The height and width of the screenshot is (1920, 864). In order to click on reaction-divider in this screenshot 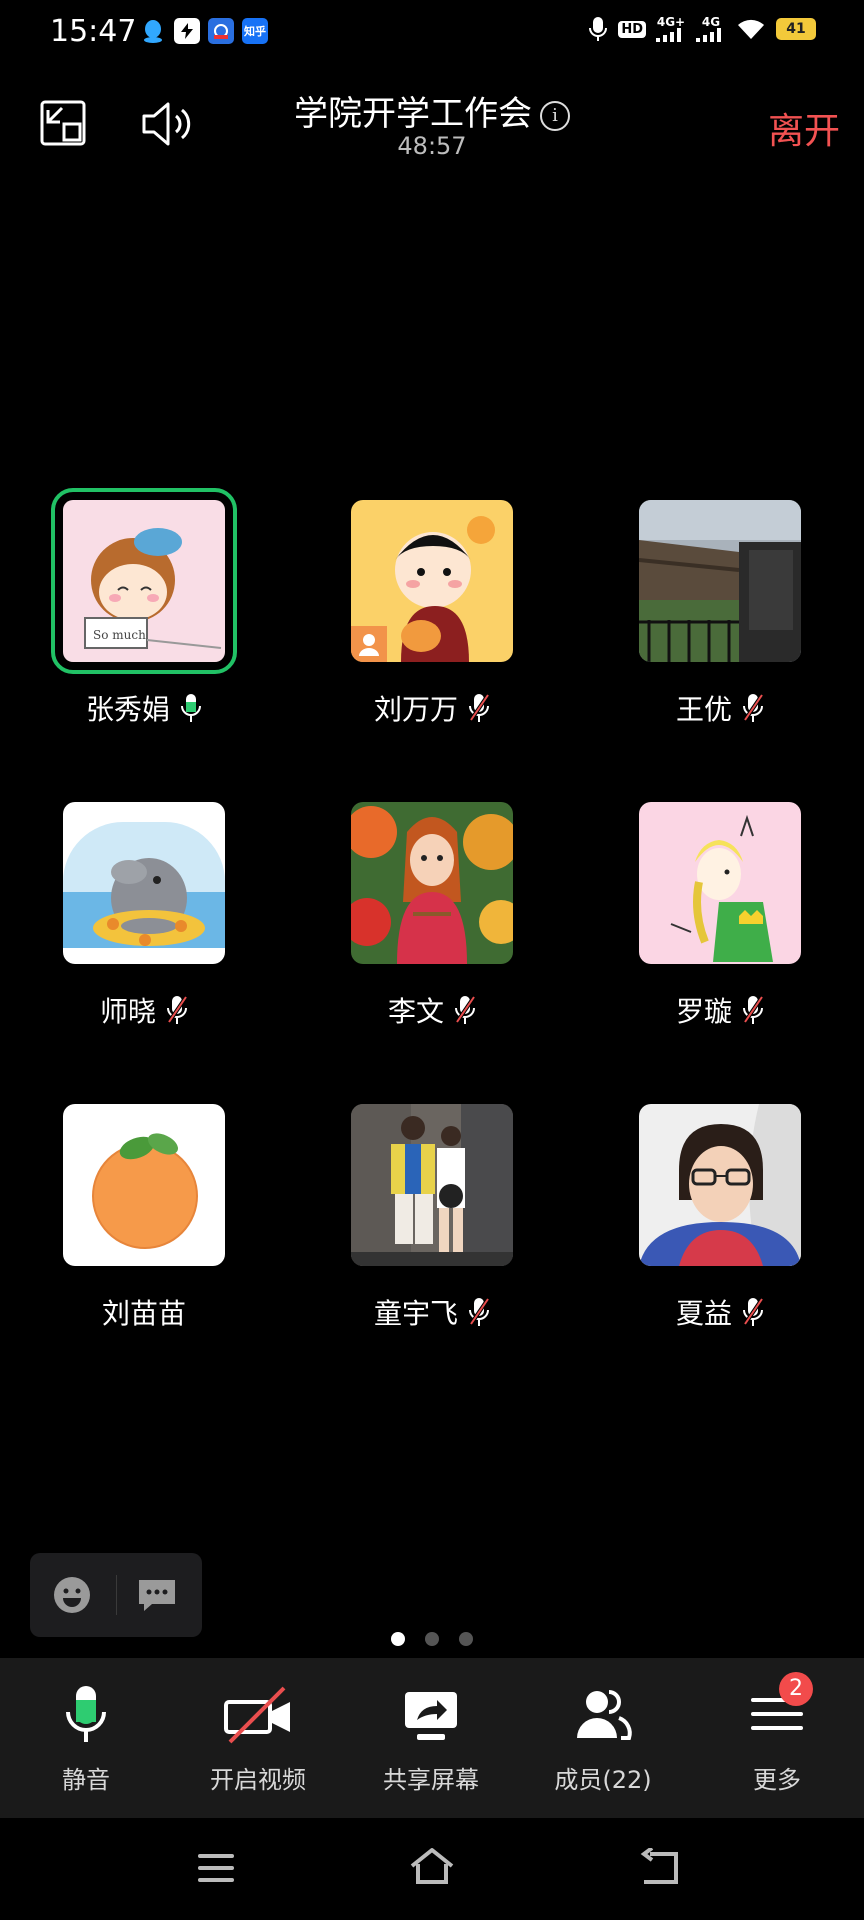, I will do `click(116, 1595)`.